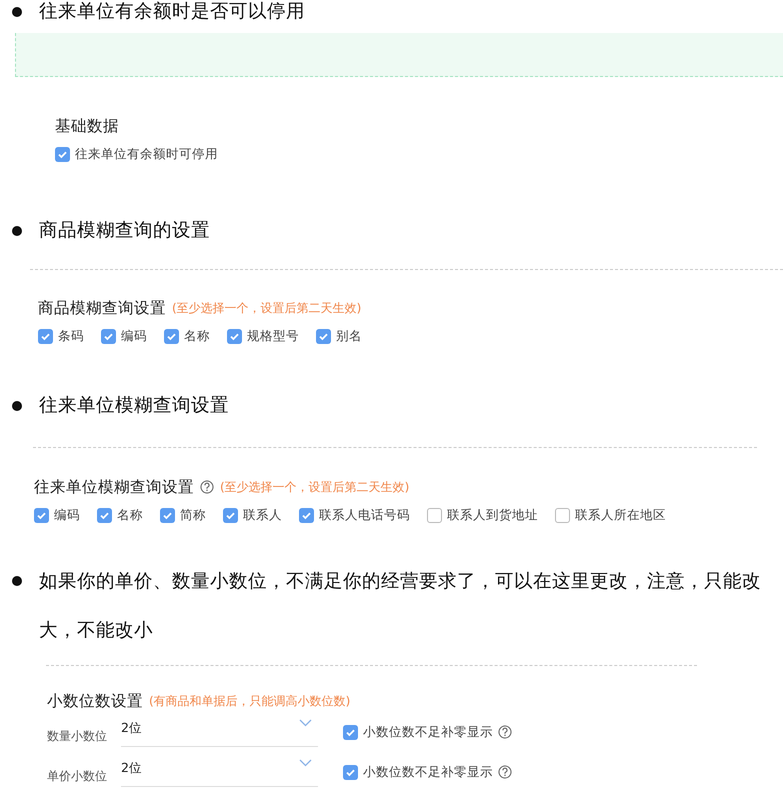 Image resolution: width=783 pixels, height=802 pixels. What do you see at coordinates (77, 776) in the screenshot?
I see `field-label: 单价小数位` at bounding box center [77, 776].